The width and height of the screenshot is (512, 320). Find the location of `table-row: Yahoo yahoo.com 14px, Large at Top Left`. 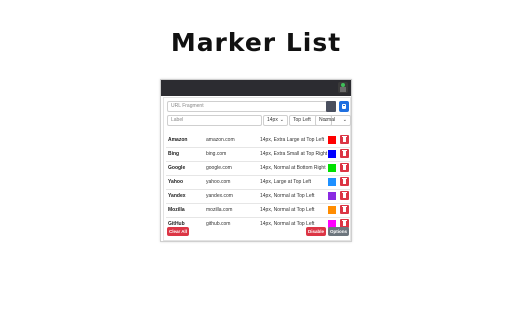

table-row: Yahoo yahoo.com 14px, Large at Top Left is located at coordinates (258, 182).